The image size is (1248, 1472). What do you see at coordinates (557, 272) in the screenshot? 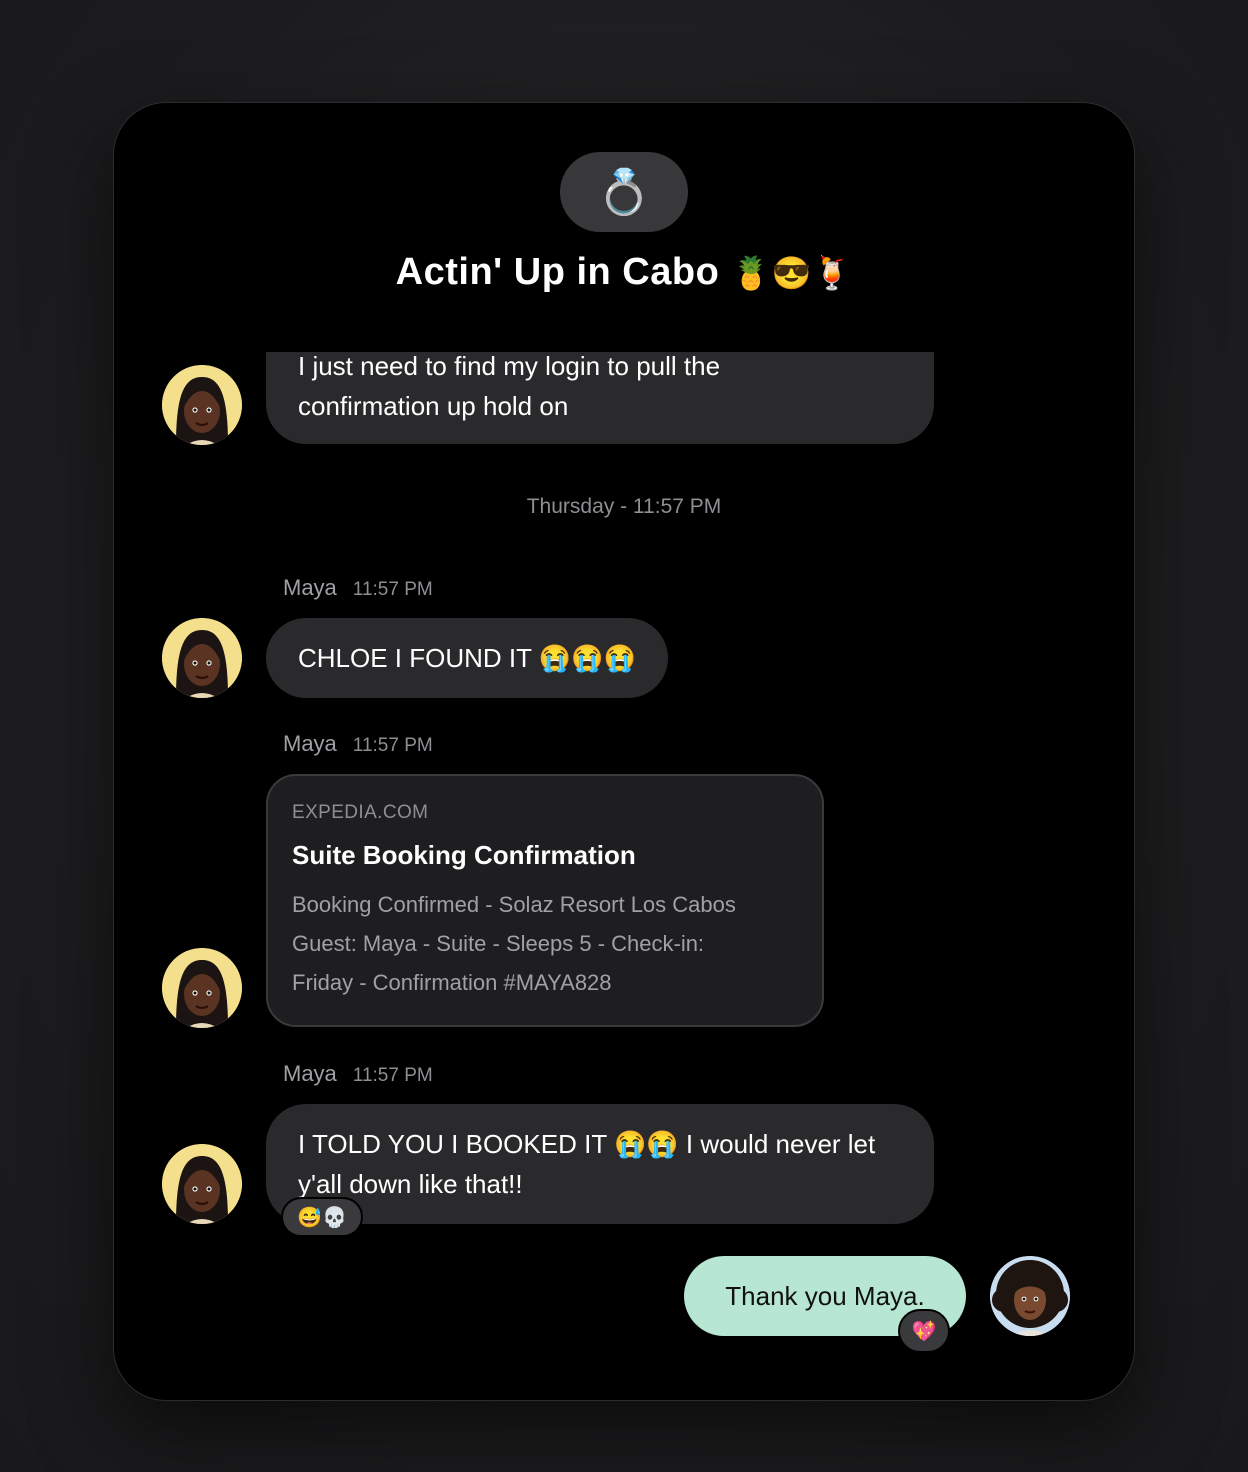
I see `group-title-text: Actin' Up in Cabo` at bounding box center [557, 272].